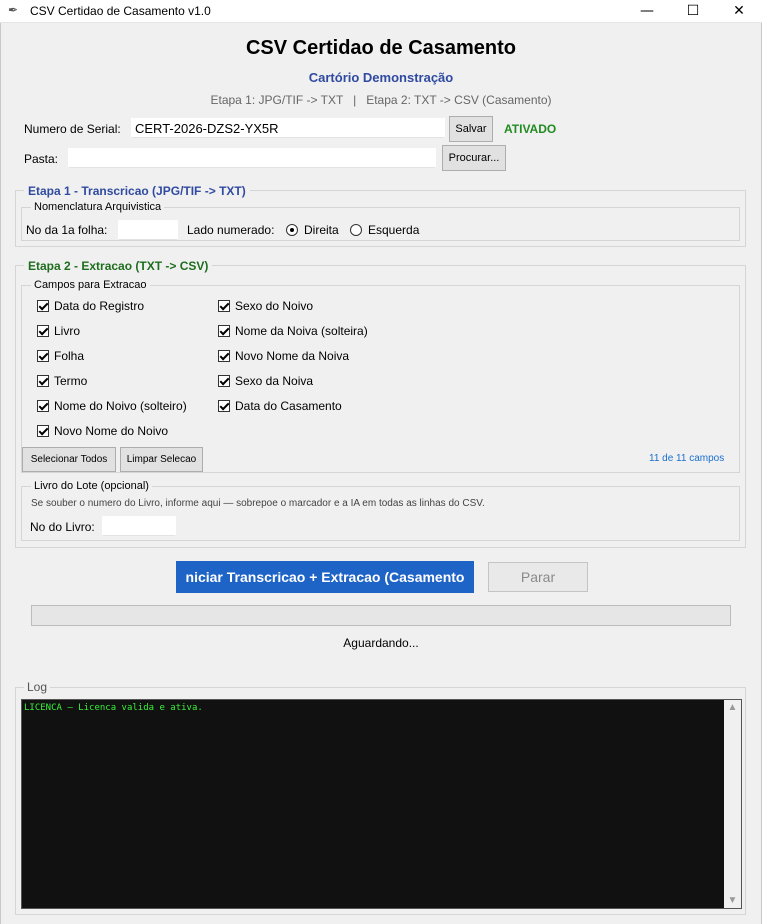  I want to click on close-button: ✕, so click(739, 11).